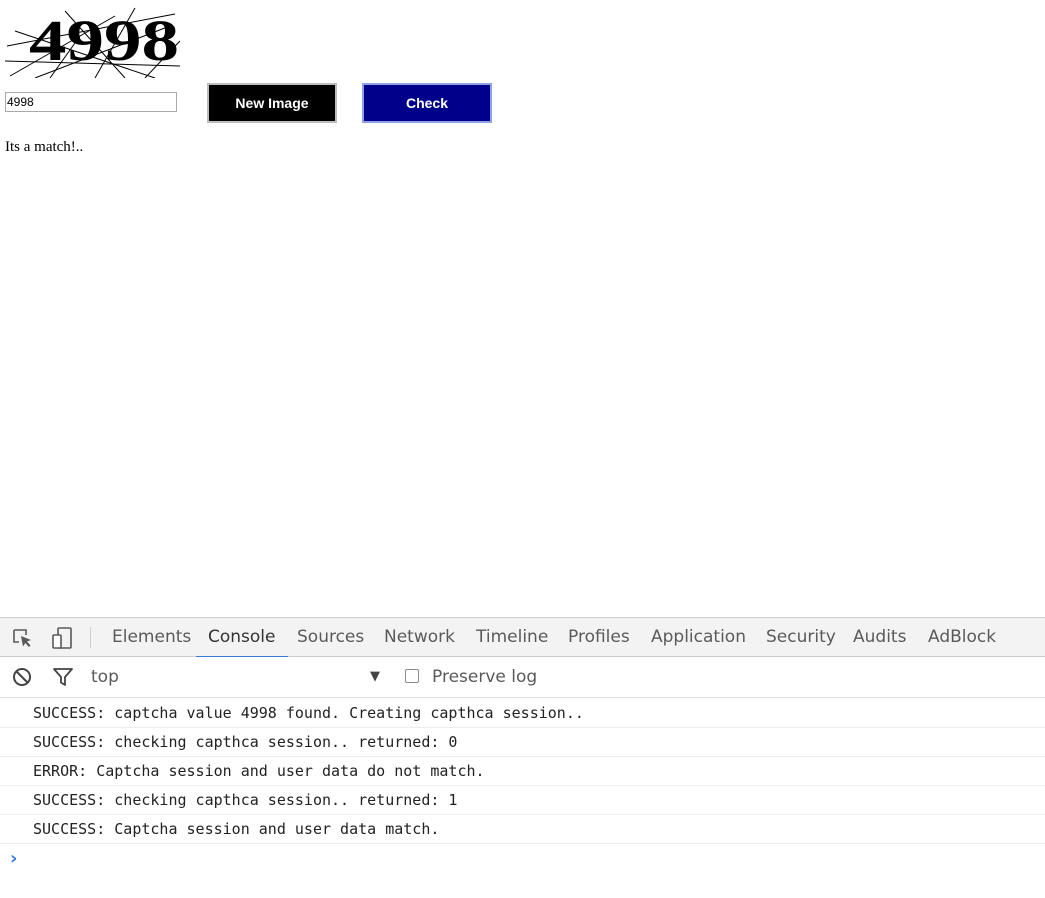 This screenshot has height=898, width=1045. I want to click on captcha-answer-input, so click(91, 102).